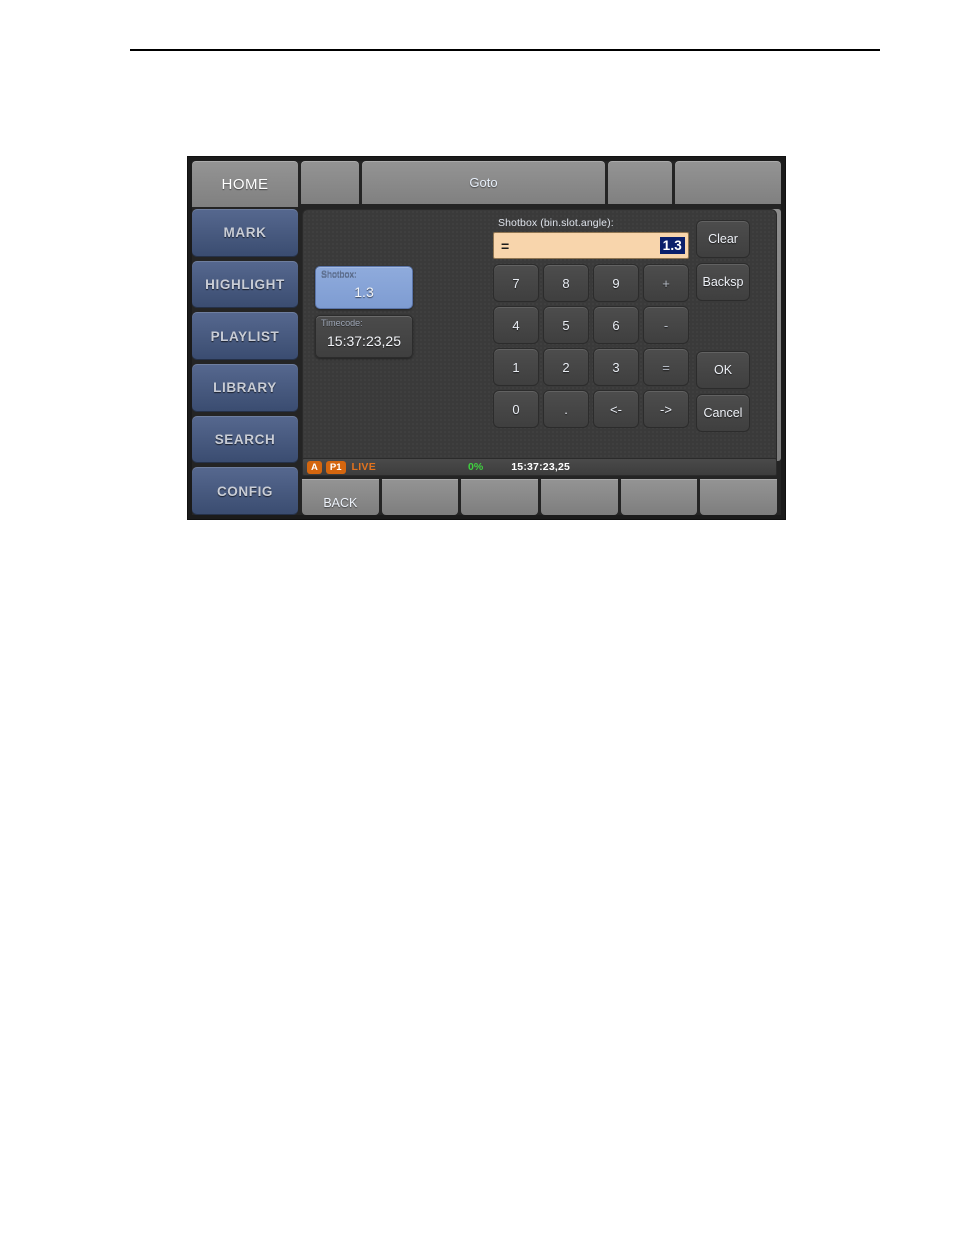 This screenshot has height=1235, width=954. I want to click on key-9: 9, so click(616, 283).